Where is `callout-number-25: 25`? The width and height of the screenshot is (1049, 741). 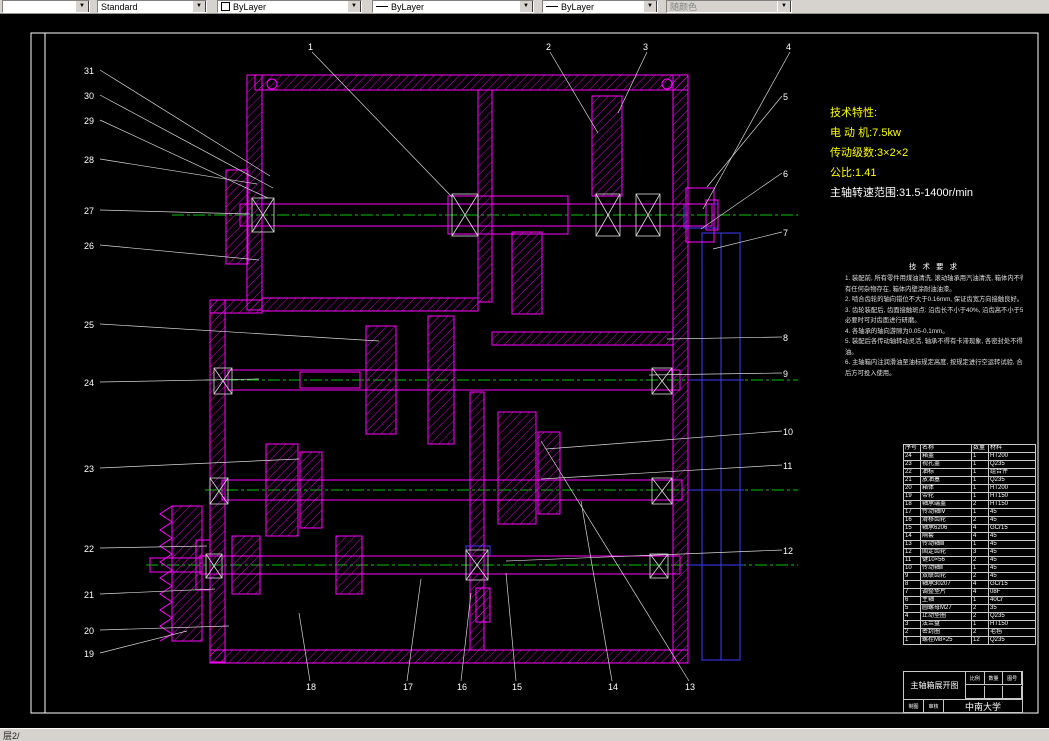
callout-number-25: 25 is located at coordinates (89, 325).